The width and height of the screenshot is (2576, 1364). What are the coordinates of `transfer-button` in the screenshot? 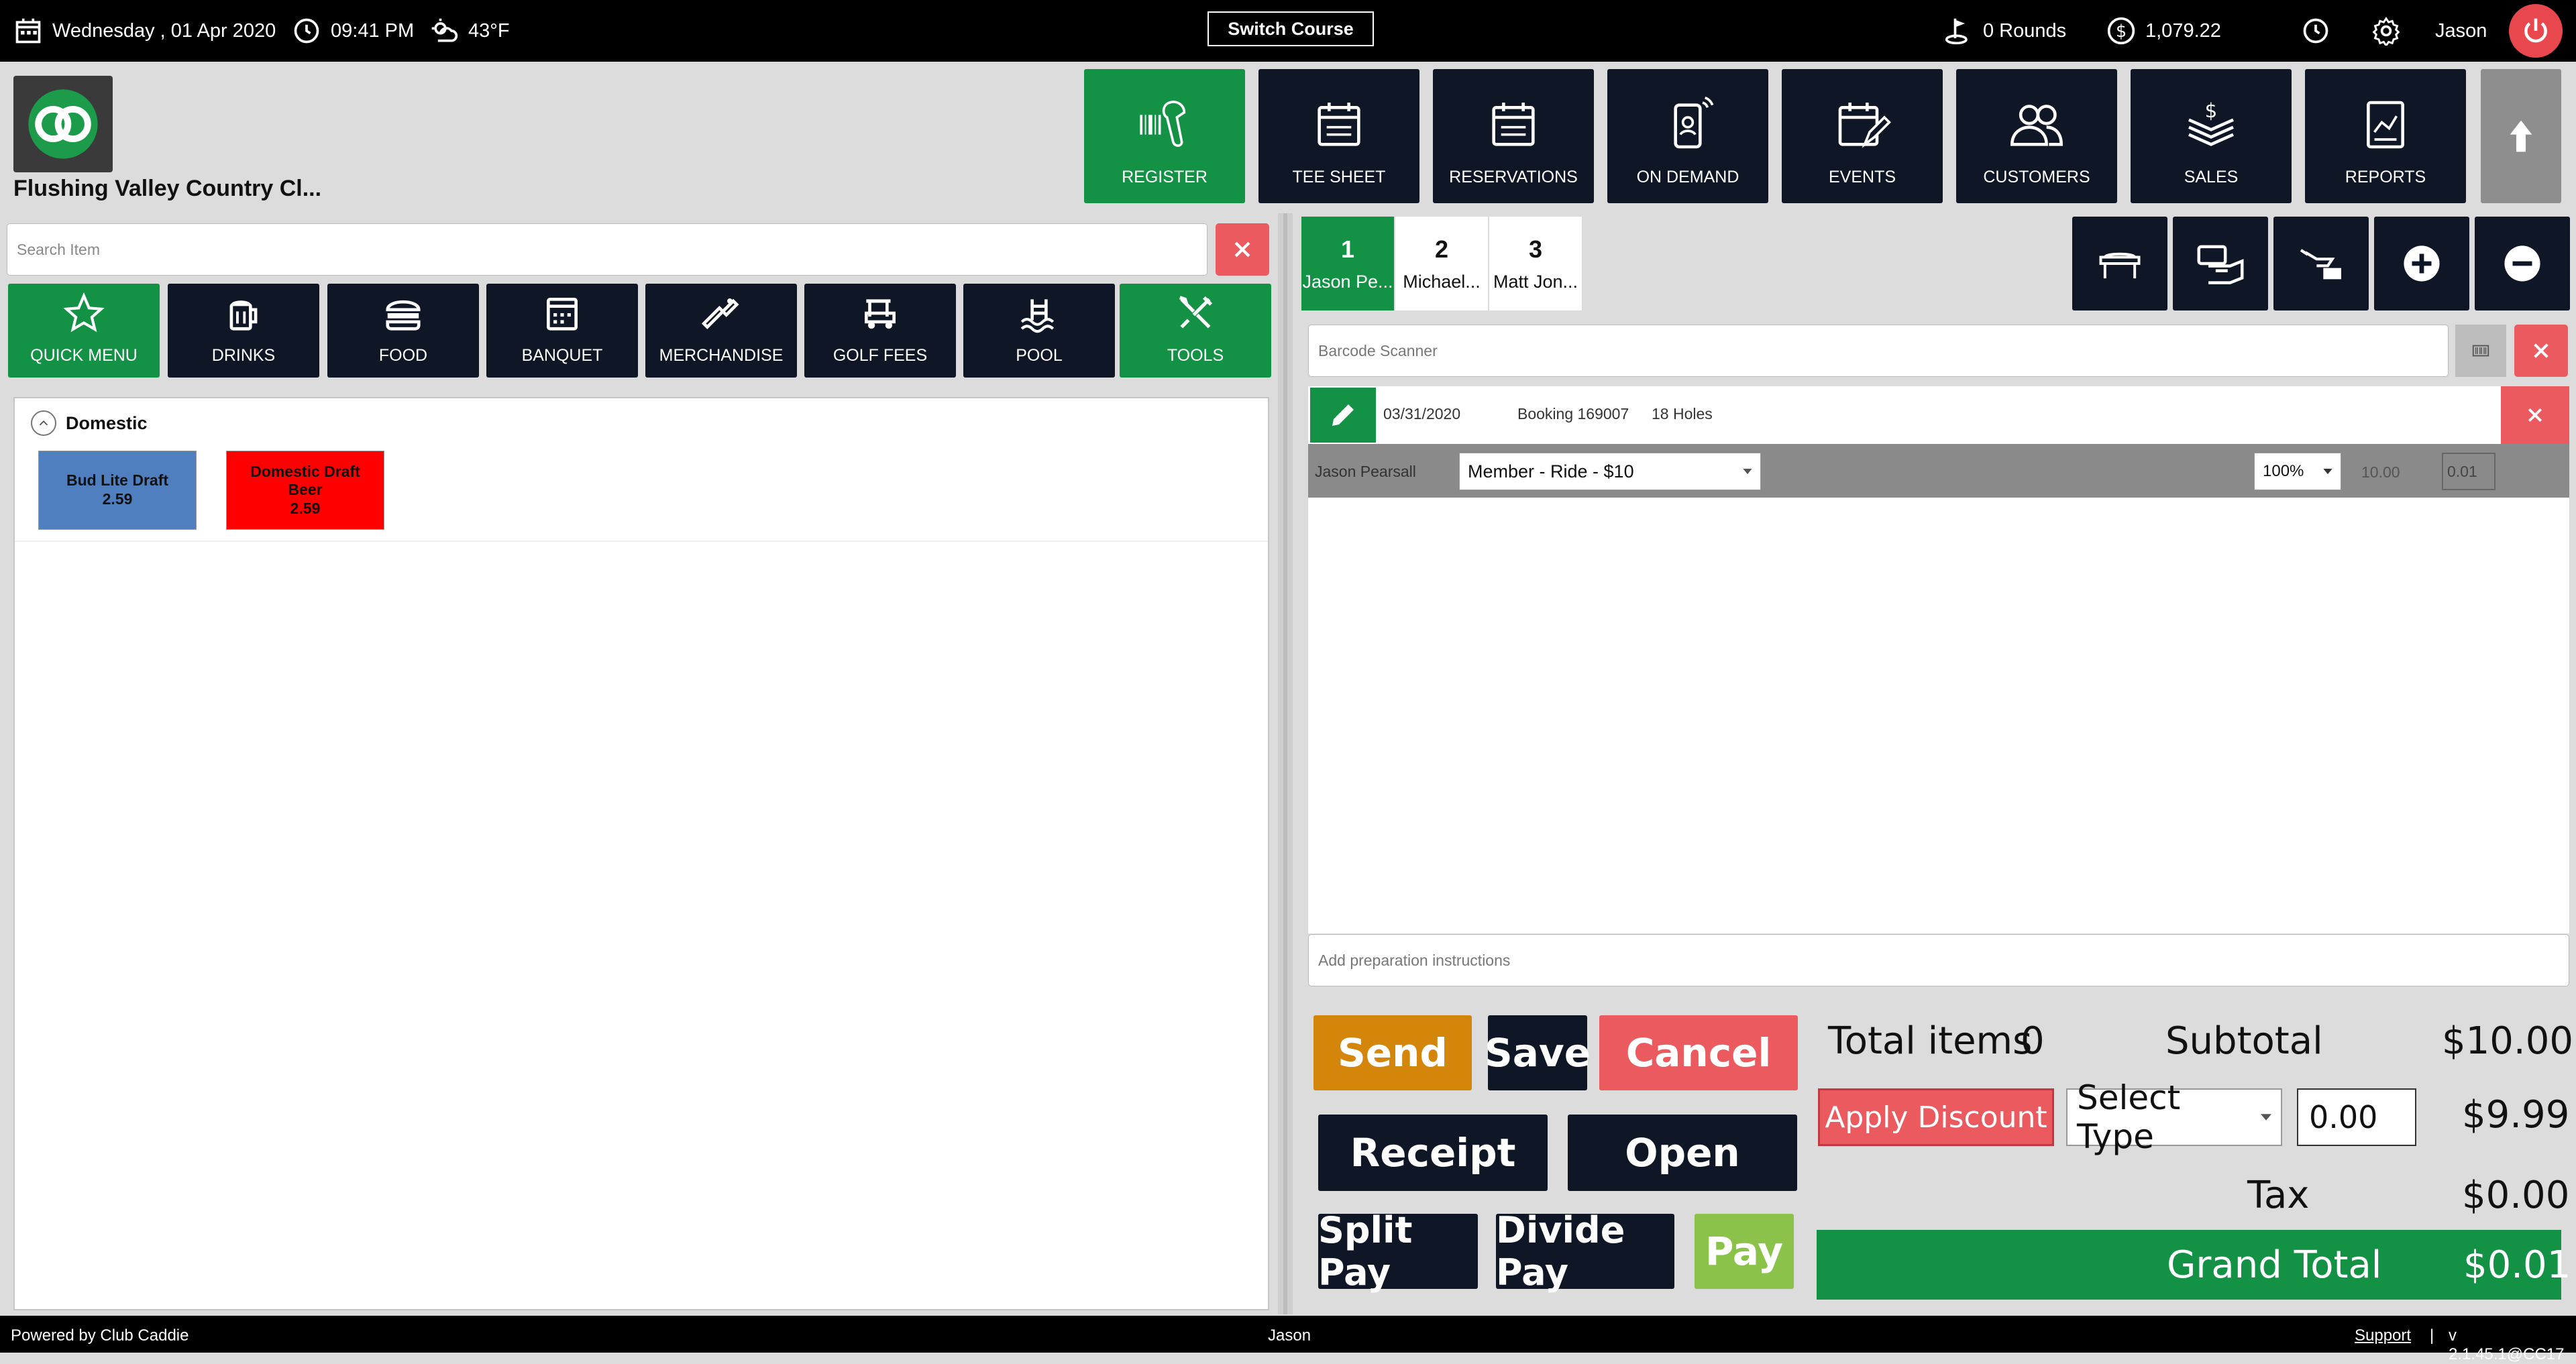 It's located at (2321, 263).